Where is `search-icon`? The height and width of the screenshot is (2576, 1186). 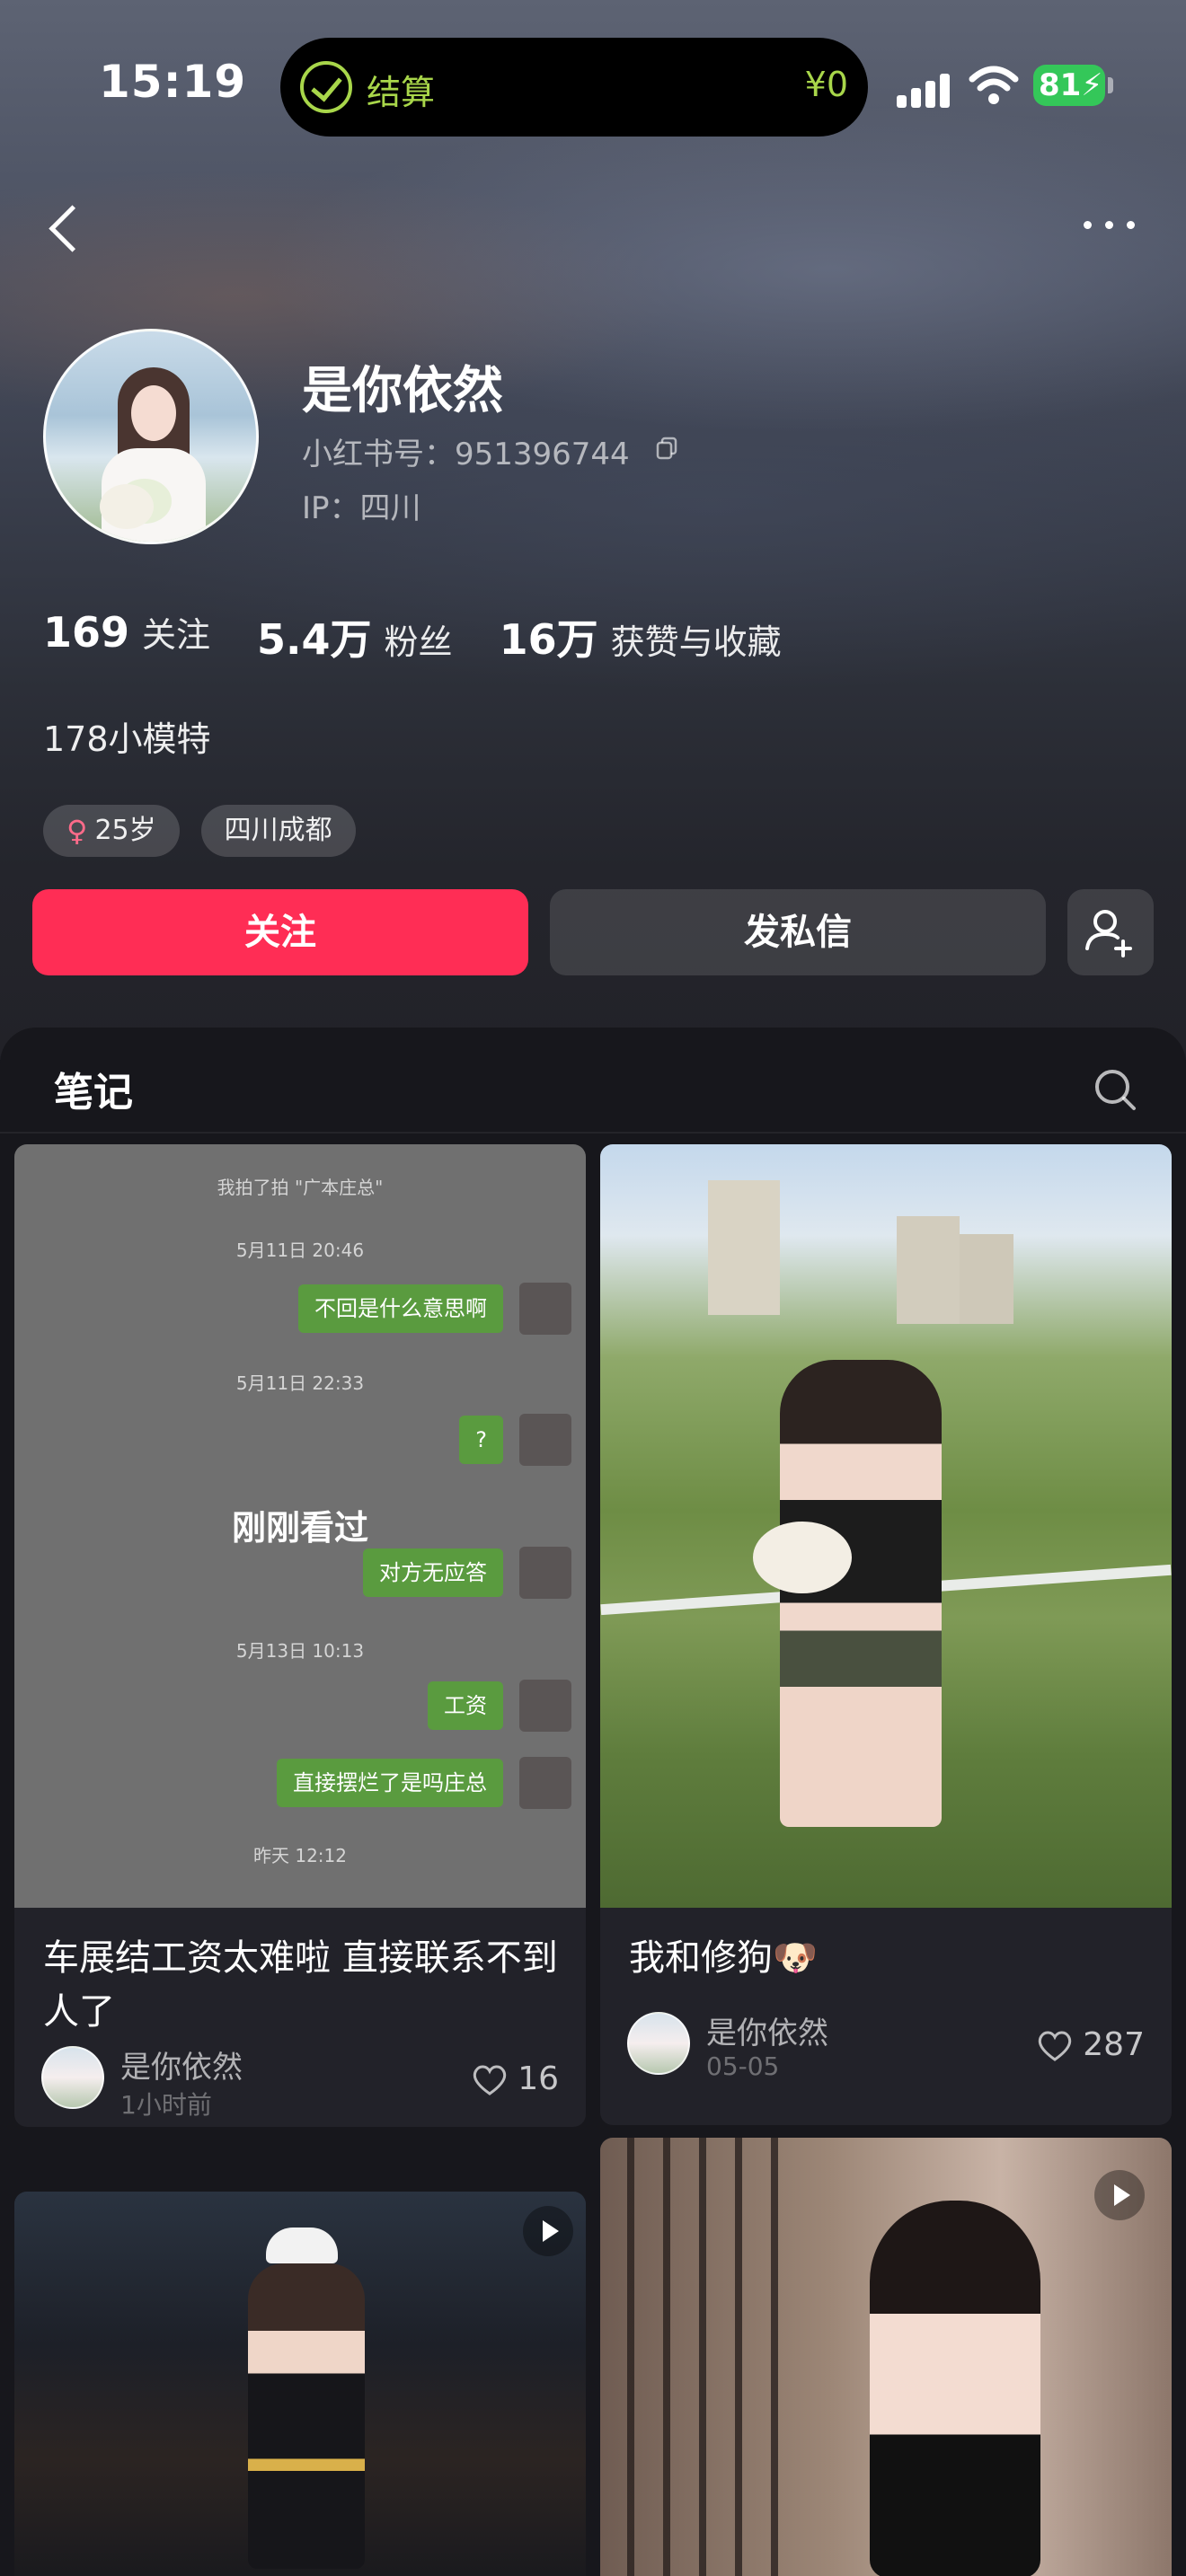
search-icon is located at coordinates (1115, 1089).